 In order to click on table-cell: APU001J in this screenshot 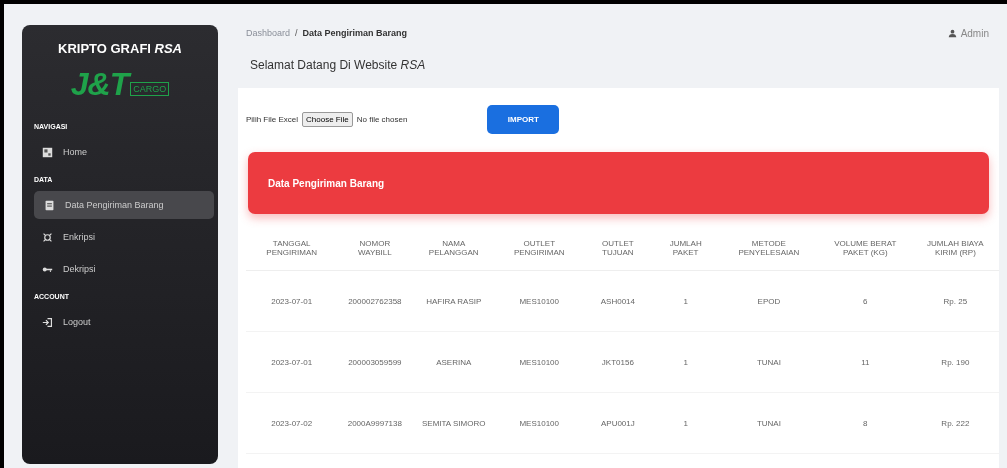, I will do `click(618, 423)`.